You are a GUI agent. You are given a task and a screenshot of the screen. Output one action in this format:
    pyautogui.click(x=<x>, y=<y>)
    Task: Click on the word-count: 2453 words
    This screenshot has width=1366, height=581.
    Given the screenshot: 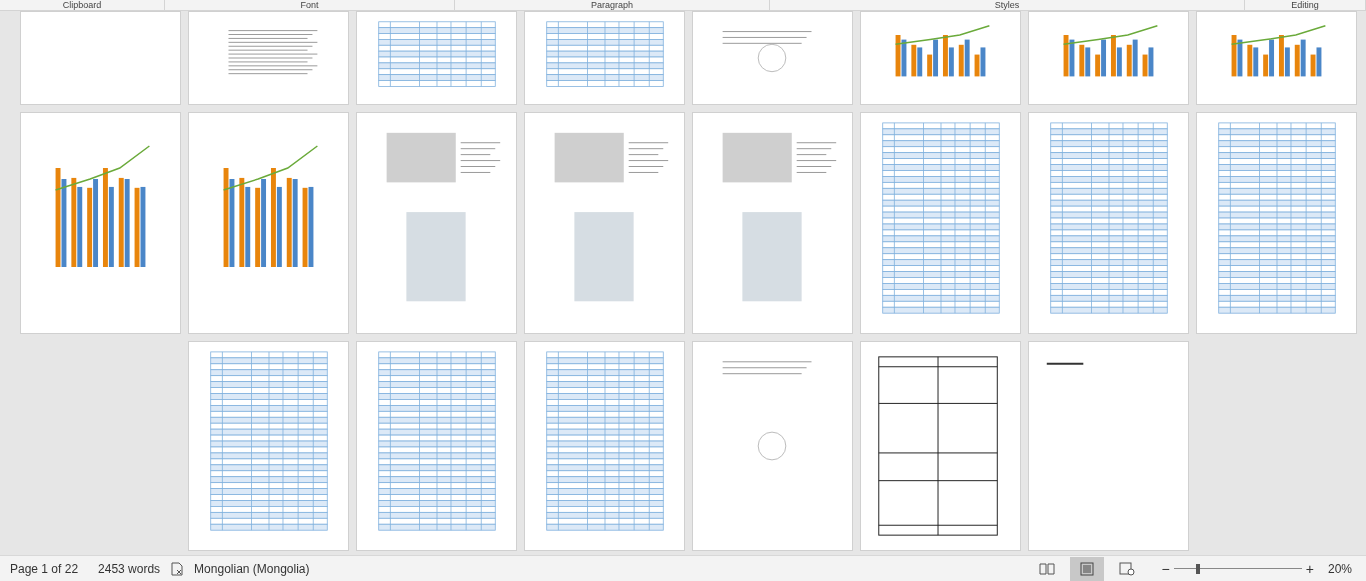 What is the action you would take?
    pyautogui.click(x=129, y=569)
    